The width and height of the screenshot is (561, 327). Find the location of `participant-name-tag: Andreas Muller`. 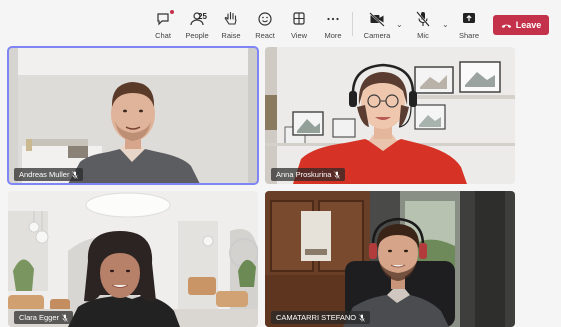

participant-name-tag: Andreas Muller is located at coordinates (49, 174).